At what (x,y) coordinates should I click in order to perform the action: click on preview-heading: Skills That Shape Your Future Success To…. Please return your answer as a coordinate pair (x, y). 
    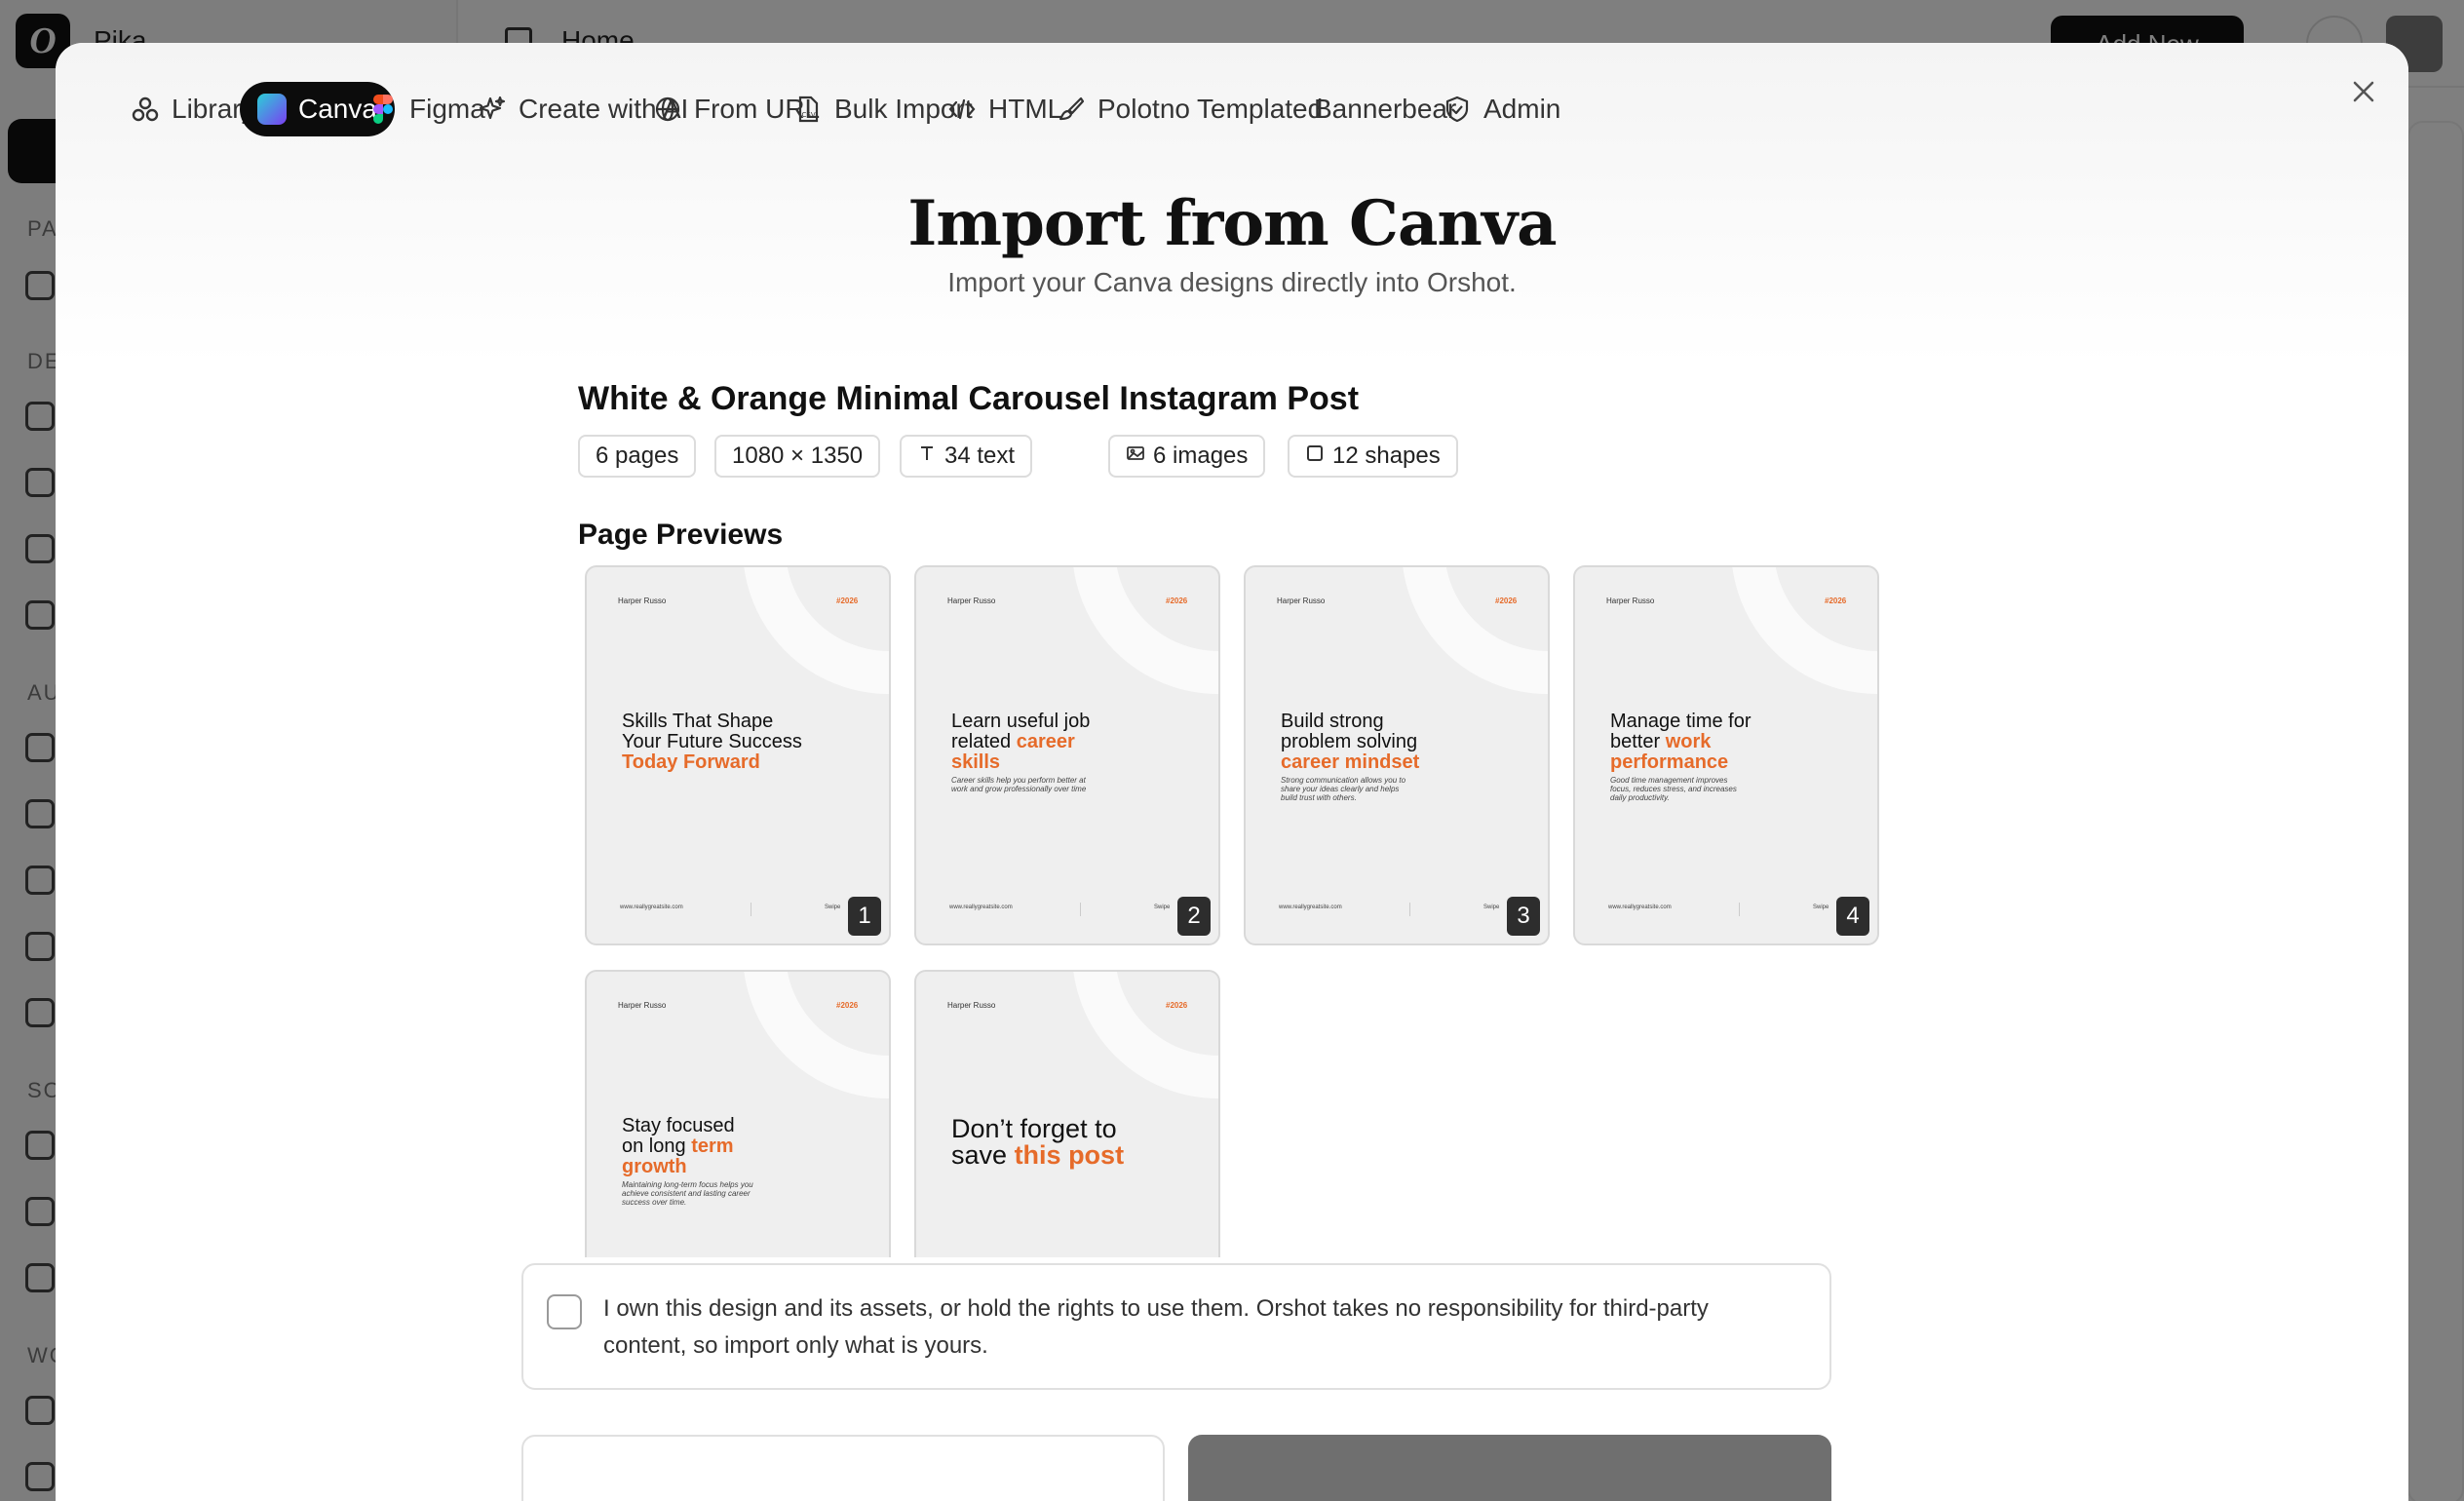
    Looking at the image, I should click on (712, 742).